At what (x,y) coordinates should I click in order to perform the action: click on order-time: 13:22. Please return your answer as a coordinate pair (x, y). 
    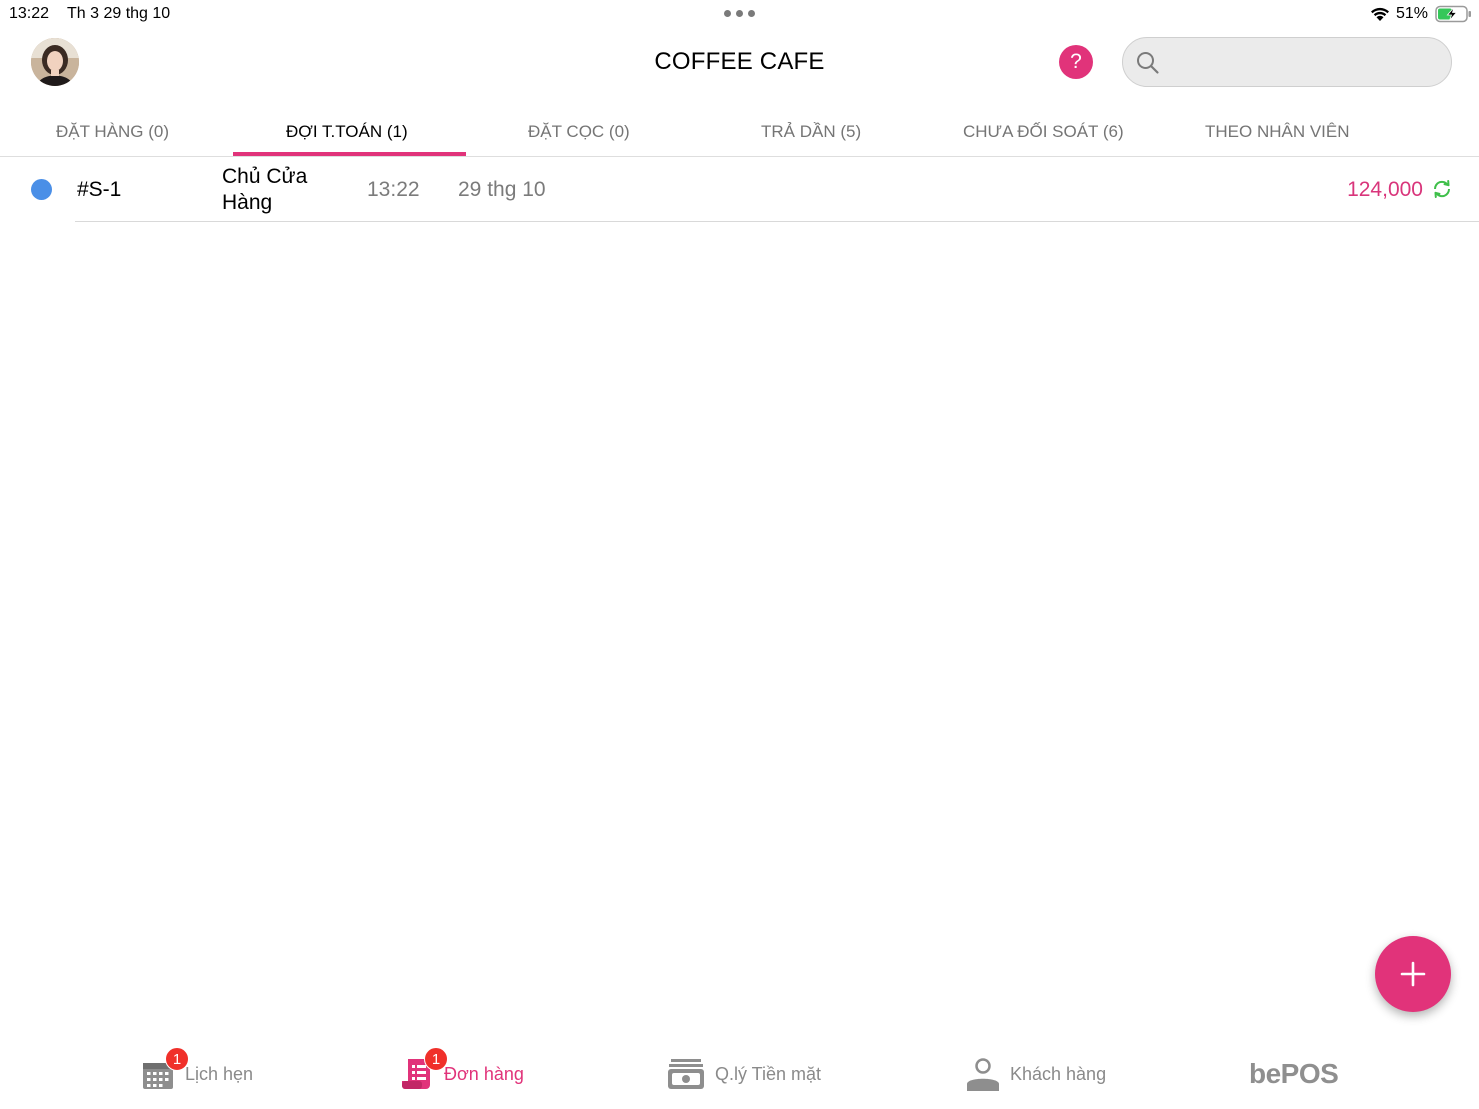
    Looking at the image, I should click on (393, 189).